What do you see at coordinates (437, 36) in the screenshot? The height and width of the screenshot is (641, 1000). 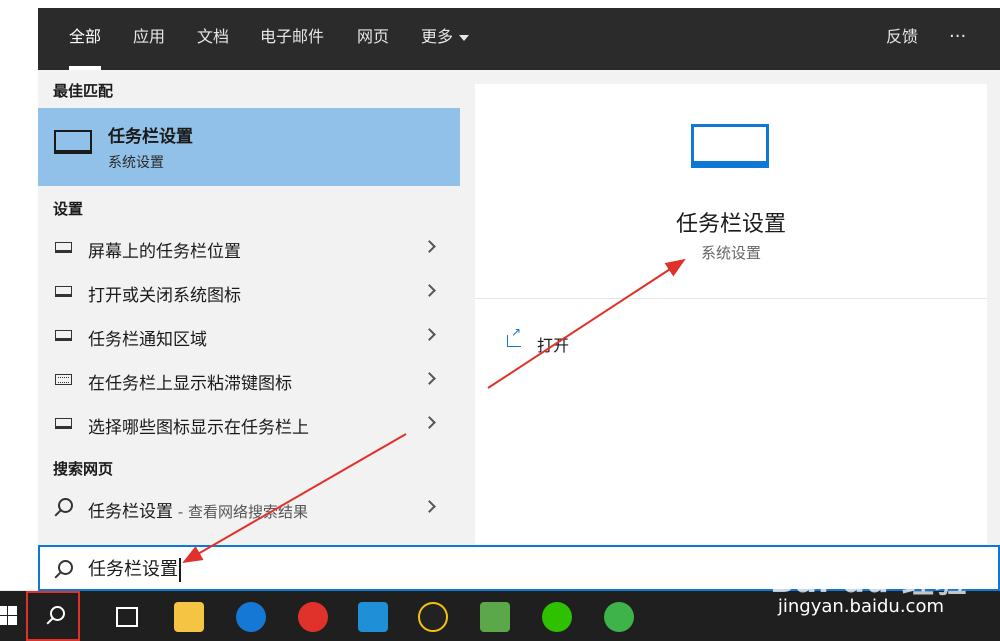 I see `tab-more-label: 更多` at bounding box center [437, 36].